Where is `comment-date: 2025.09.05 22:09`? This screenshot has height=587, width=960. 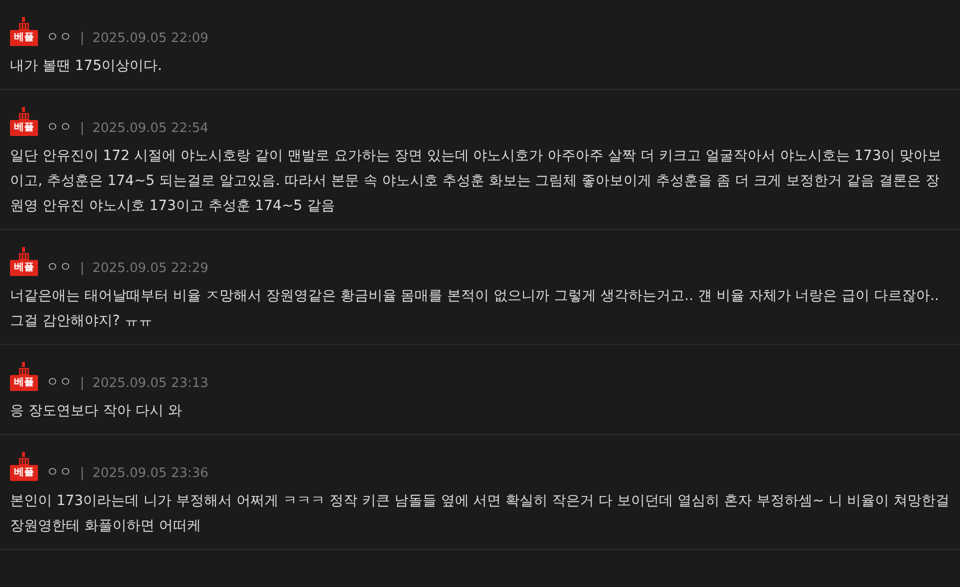 comment-date: 2025.09.05 22:09 is located at coordinates (150, 38).